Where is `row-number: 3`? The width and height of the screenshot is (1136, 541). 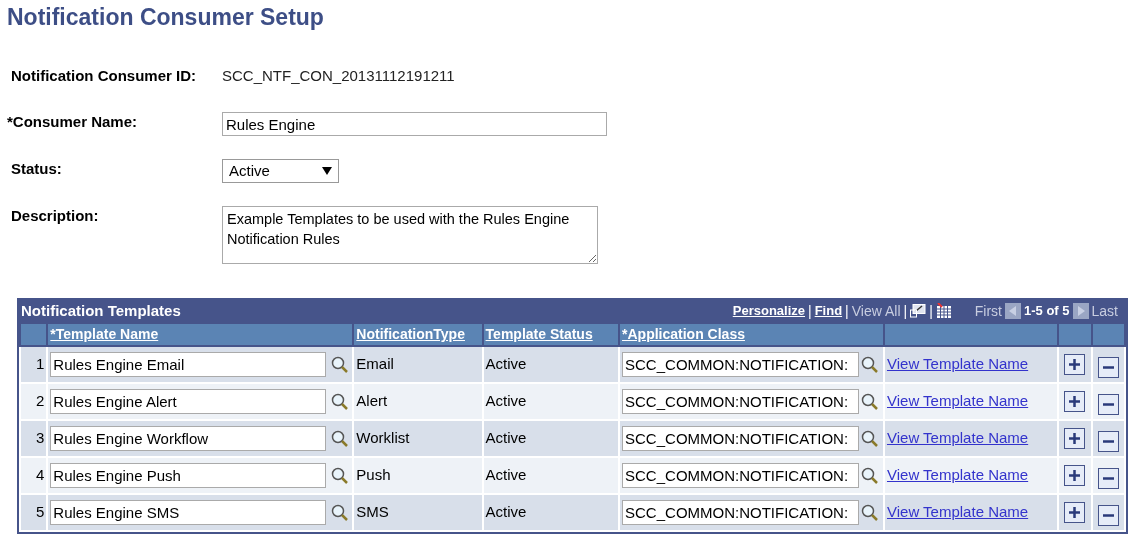
row-number: 3 is located at coordinates (40, 438).